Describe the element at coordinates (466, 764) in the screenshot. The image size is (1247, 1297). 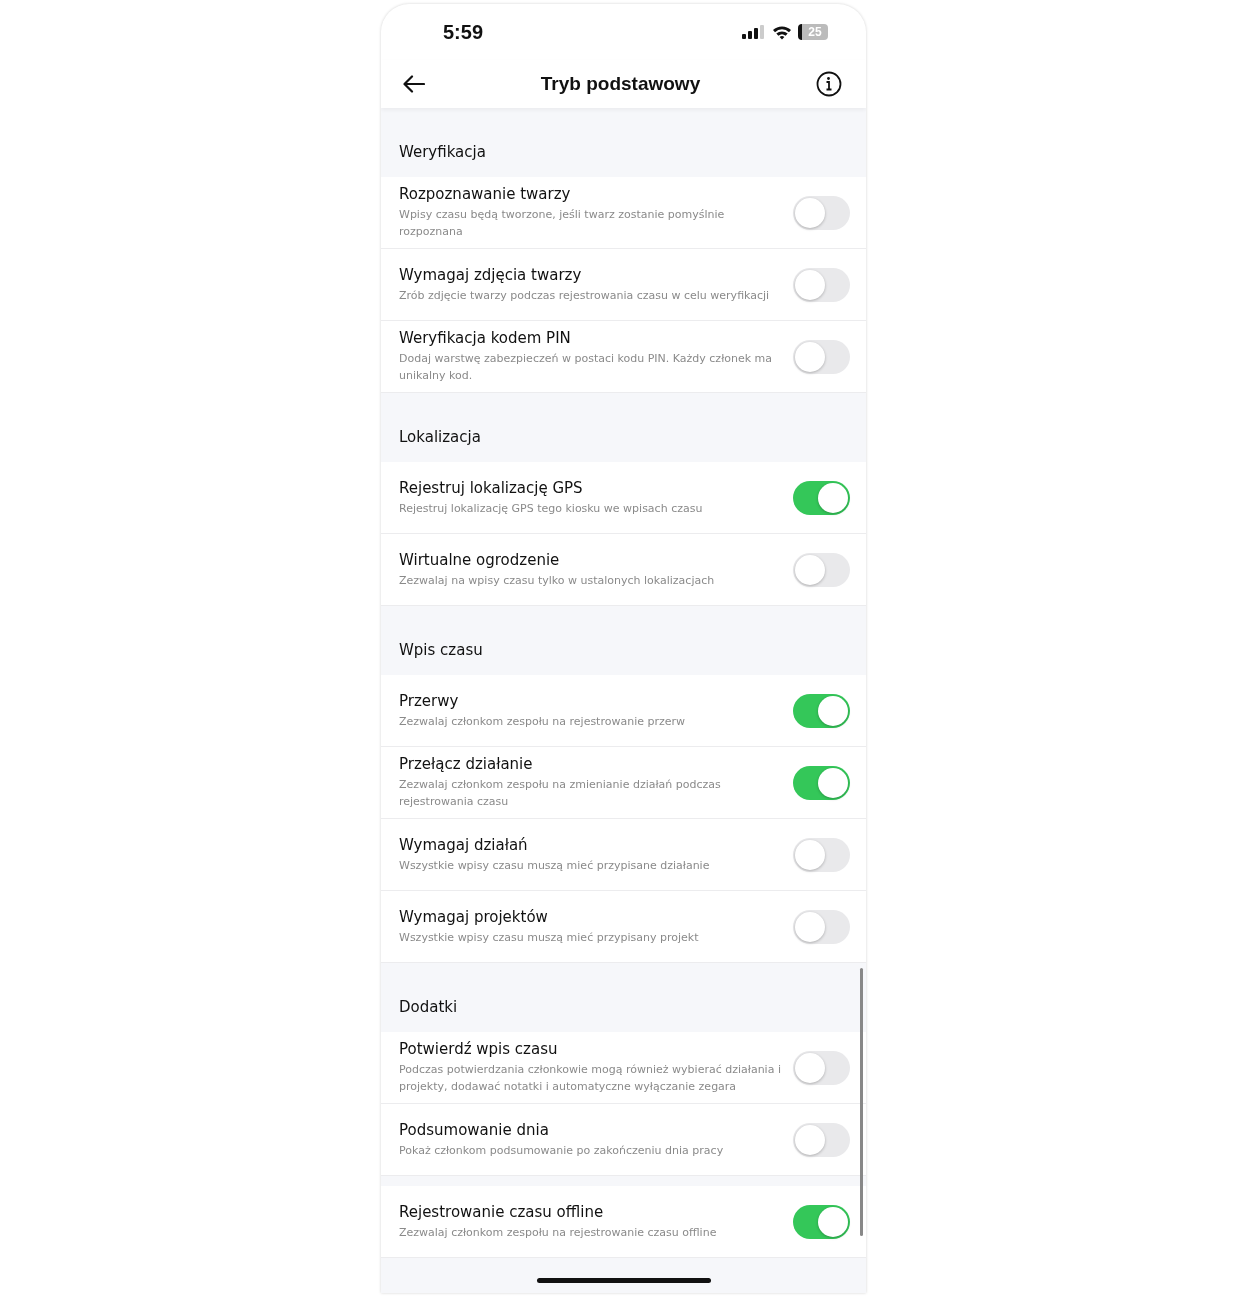
I see `setting-title: Przełącz działanie` at that location.